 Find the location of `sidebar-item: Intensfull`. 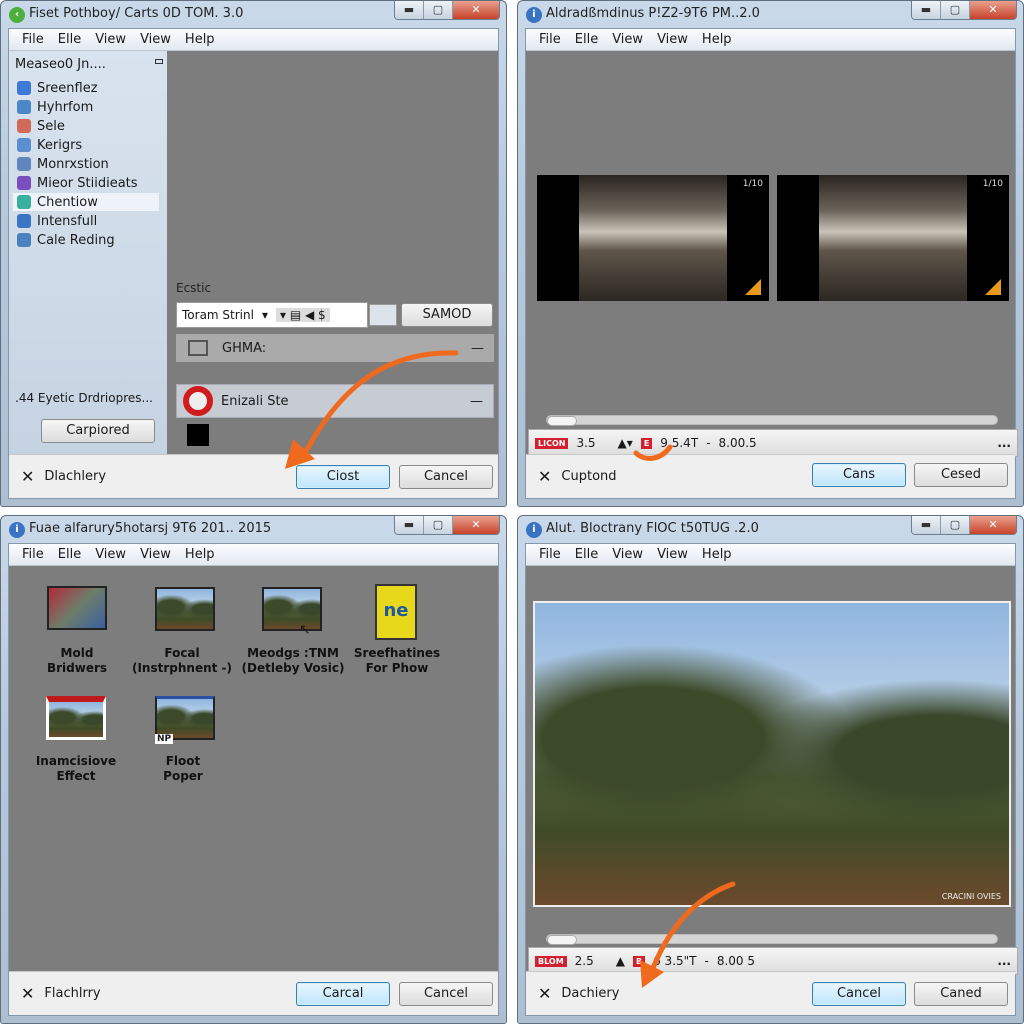

sidebar-item: Intensfull is located at coordinates (86, 221).